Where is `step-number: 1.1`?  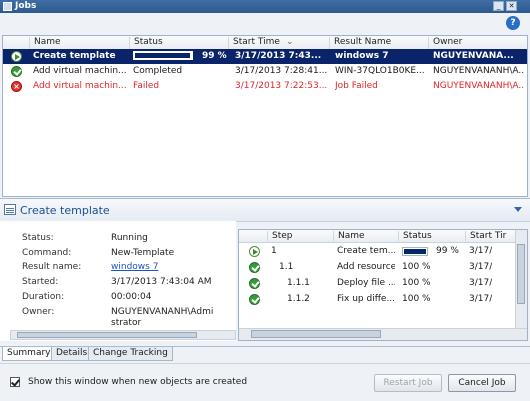 step-number: 1.1 is located at coordinates (286, 267).